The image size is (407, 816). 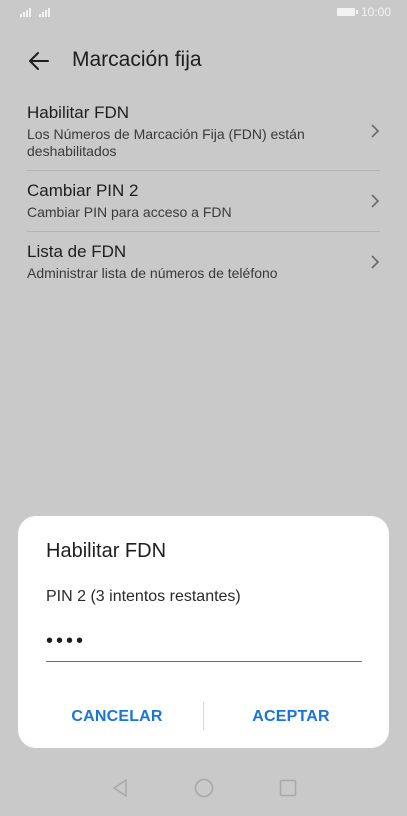 I want to click on status-bar: 10:00, so click(x=203, y=12).